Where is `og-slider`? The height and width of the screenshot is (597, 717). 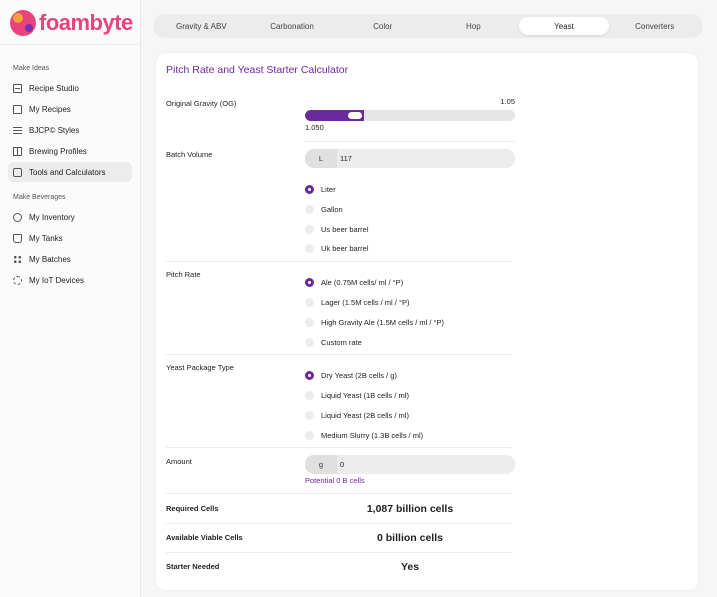
og-slider is located at coordinates (410, 115).